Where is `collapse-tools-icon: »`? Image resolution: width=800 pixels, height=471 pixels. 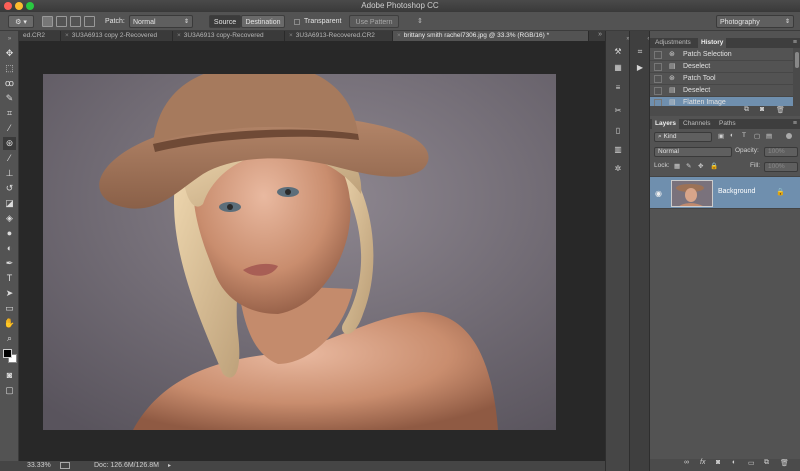 collapse-tools-icon: » is located at coordinates (9, 39).